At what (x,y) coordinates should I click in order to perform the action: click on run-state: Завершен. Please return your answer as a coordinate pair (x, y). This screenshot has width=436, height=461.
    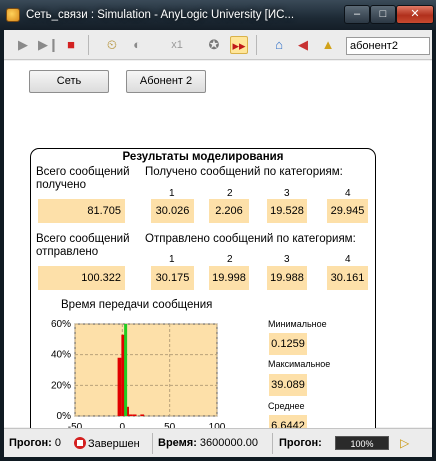
    Looking at the image, I should click on (107, 443).